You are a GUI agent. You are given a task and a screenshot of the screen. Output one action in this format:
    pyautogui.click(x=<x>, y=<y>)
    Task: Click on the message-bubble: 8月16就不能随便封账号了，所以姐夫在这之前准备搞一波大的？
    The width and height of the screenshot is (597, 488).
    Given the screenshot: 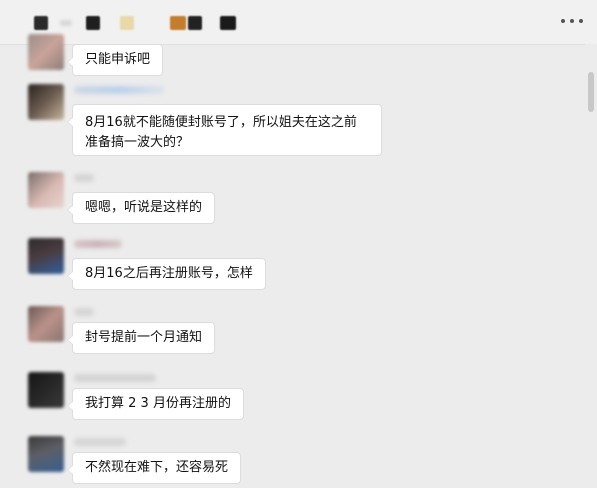 What is the action you would take?
    pyautogui.click(x=224, y=130)
    